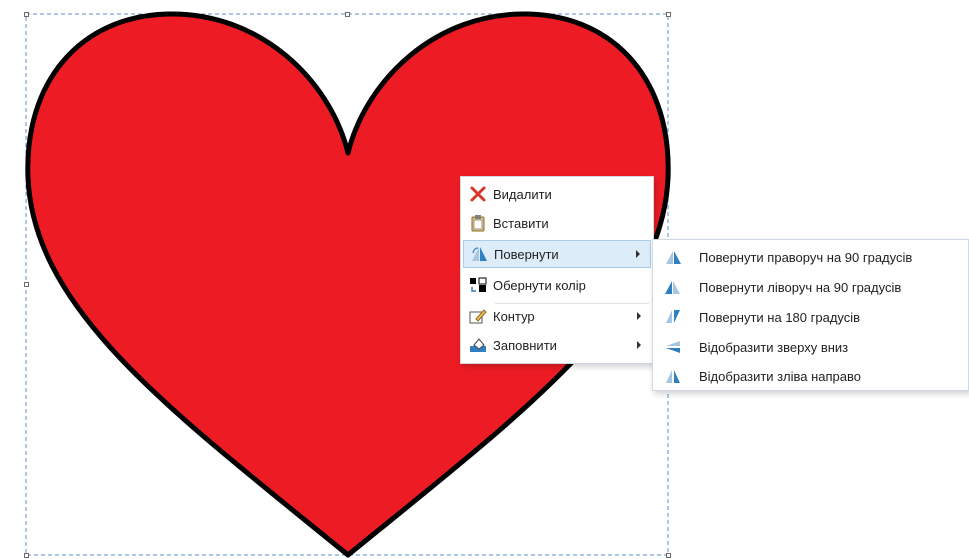 Image resolution: width=969 pixels, height=559 pixels. I want to click on menu-item-label: Заповнити, so click(525, 345).